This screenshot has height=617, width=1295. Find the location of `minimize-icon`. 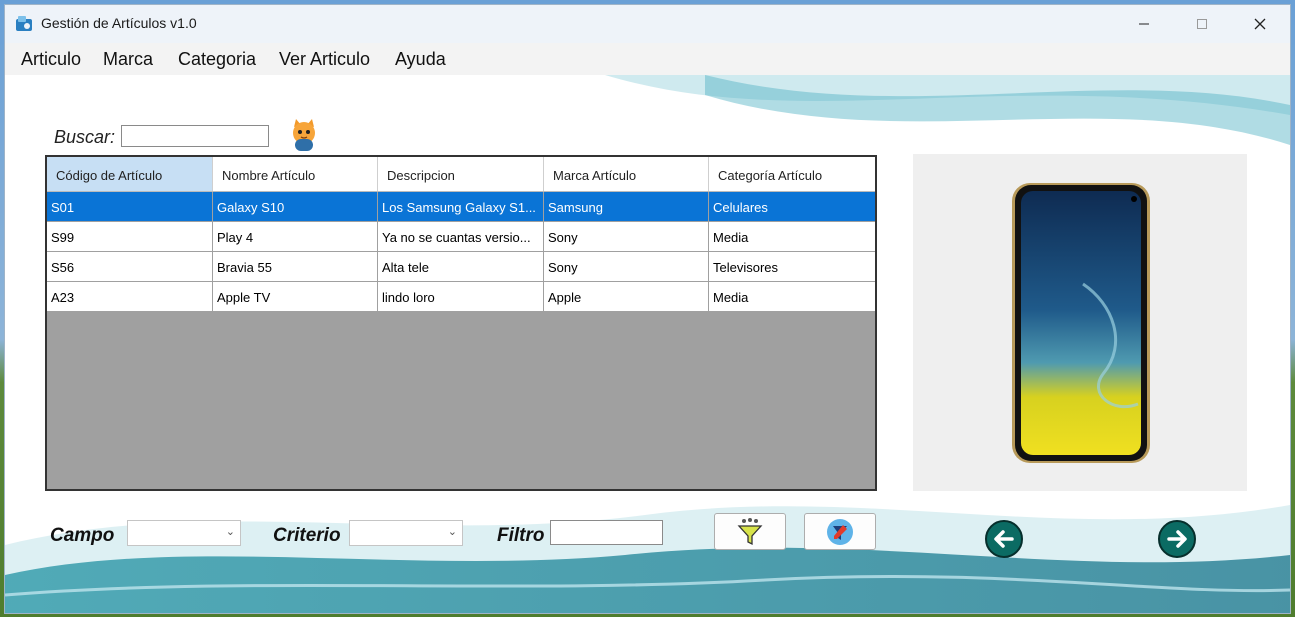

minimize-icon is located at coordinates (1144, 24).